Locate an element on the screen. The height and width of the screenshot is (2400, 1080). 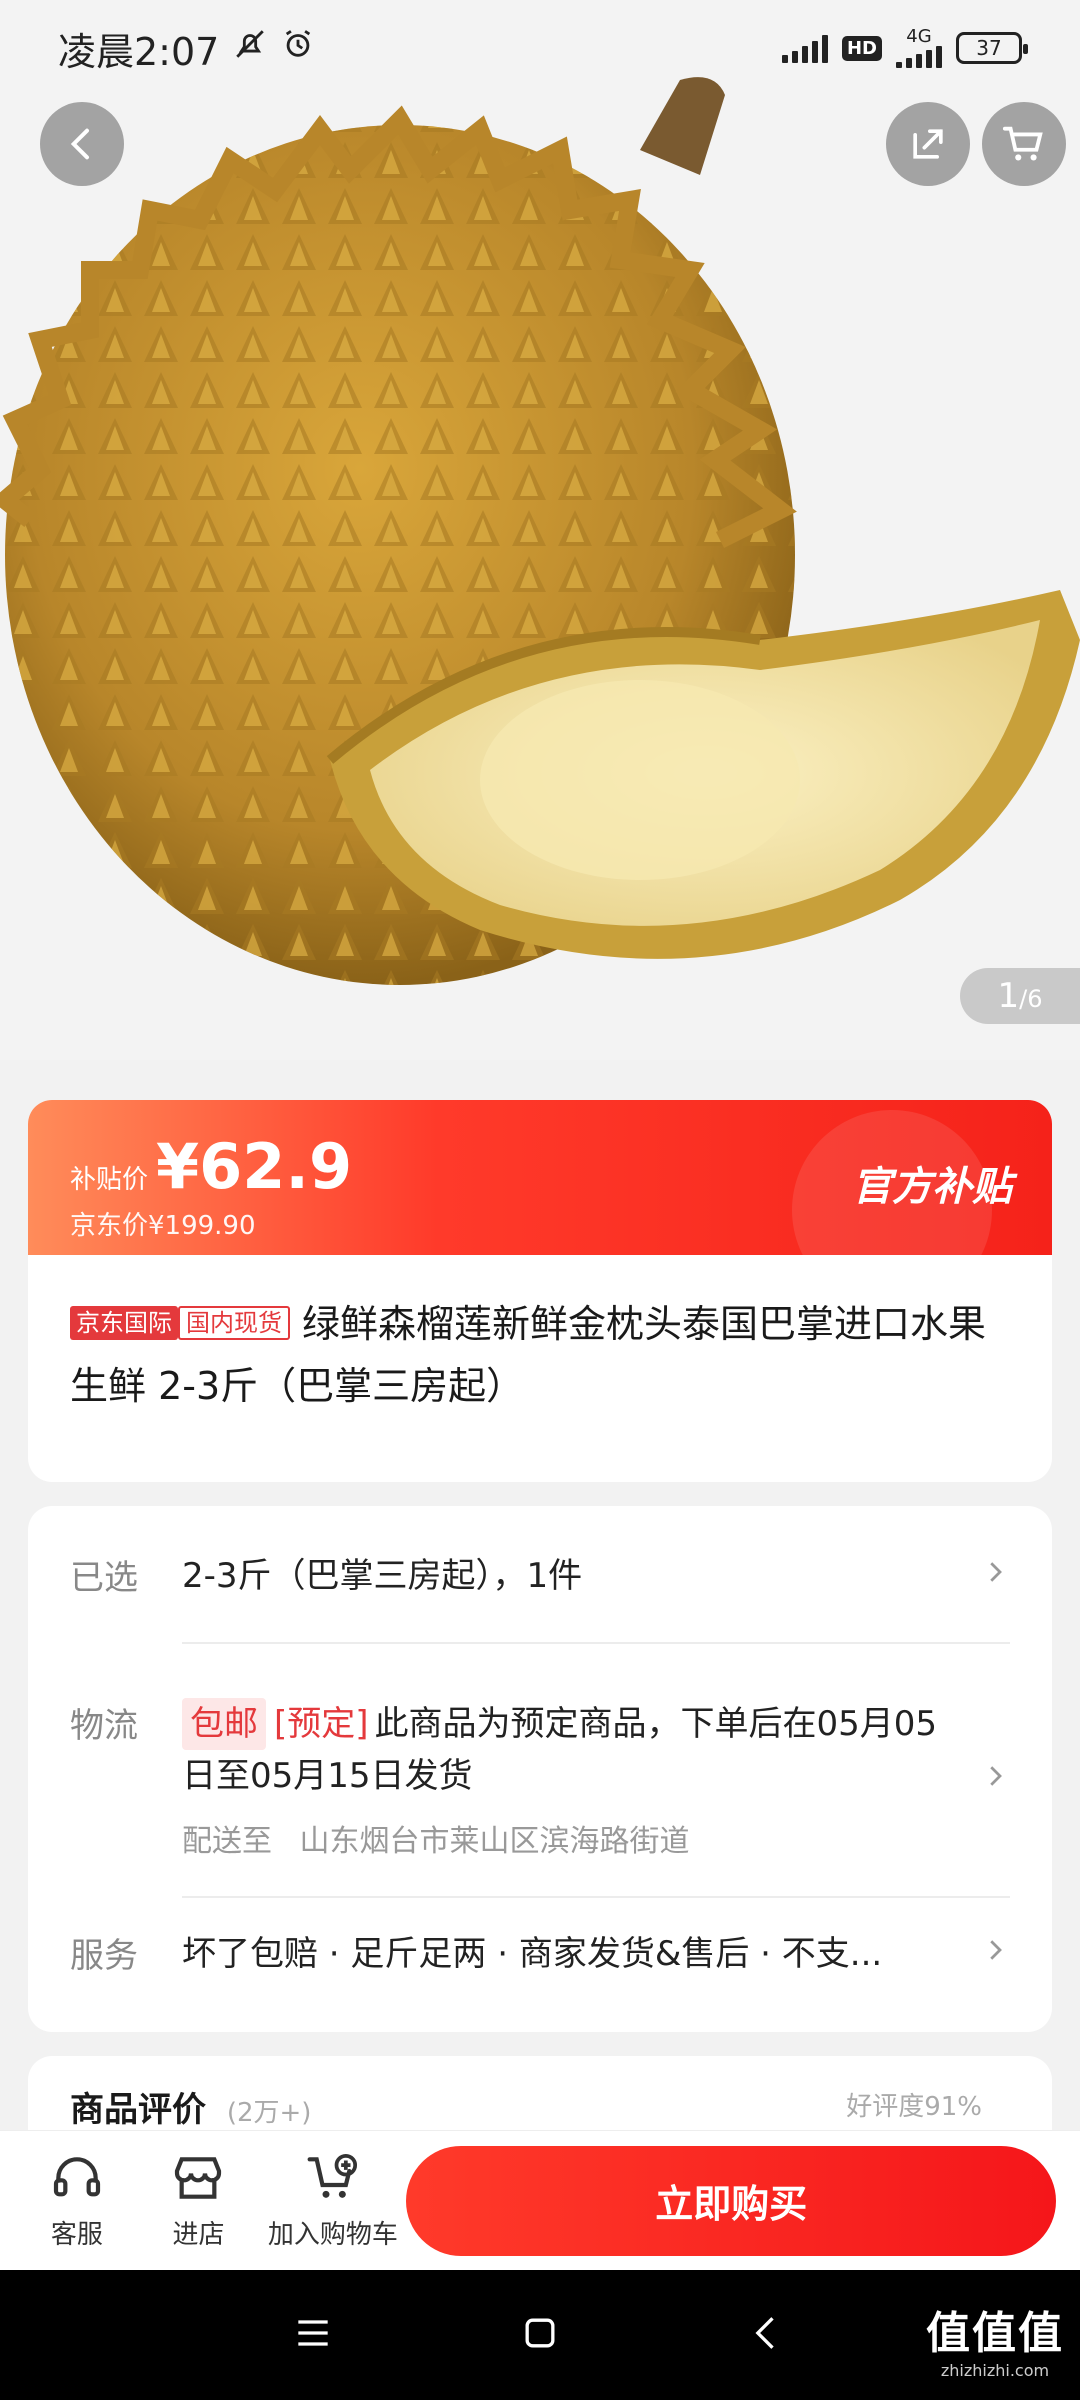
battery-icon: 37 is located at coordinates (992, 48).